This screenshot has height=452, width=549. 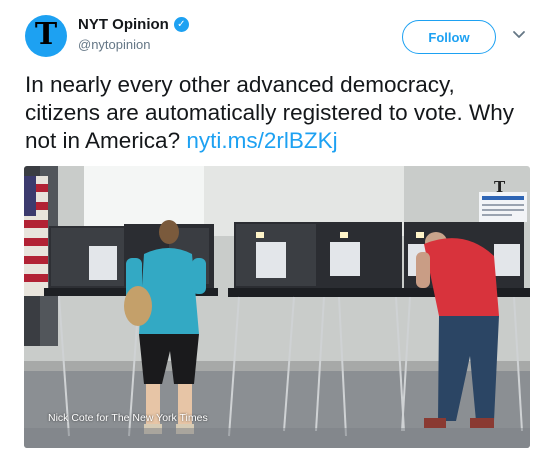 I want to click on nyt-logo: T, so click(x=46, y=34).